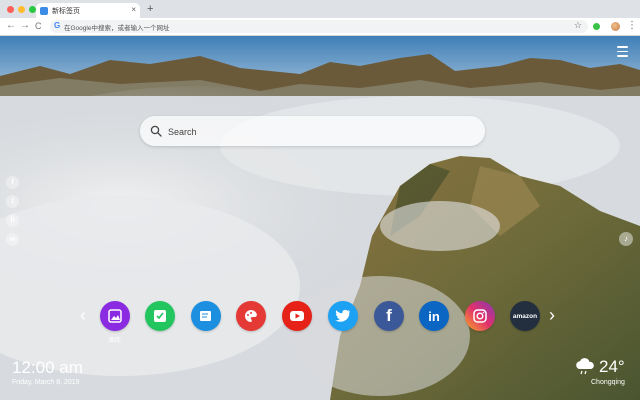 This screenshot has height=400, width=640. I want to click on close-tab-icon: ×, so click(133, 9).